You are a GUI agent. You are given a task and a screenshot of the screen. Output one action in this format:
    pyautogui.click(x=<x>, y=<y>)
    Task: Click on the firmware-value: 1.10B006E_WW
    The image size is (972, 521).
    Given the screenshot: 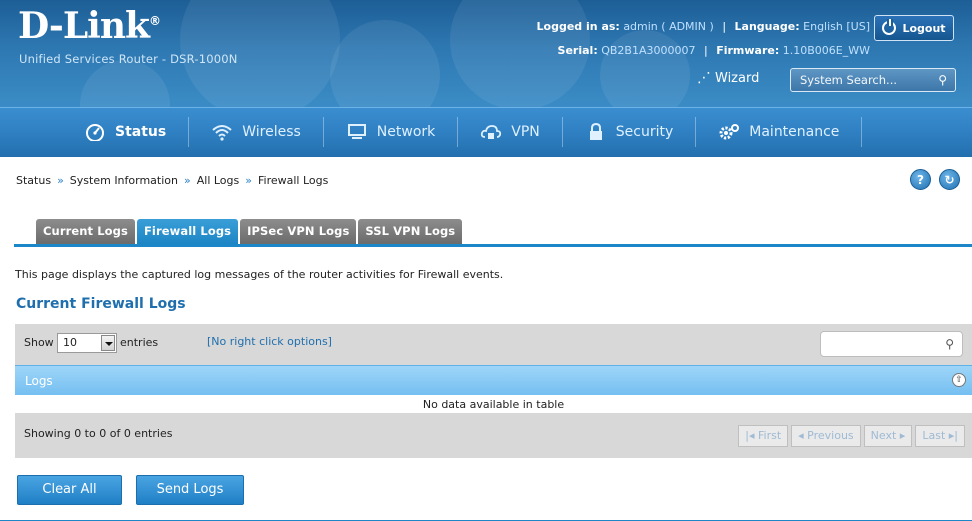 What is the action you would take?
    pyautogui.click(x=826, y=50)
    